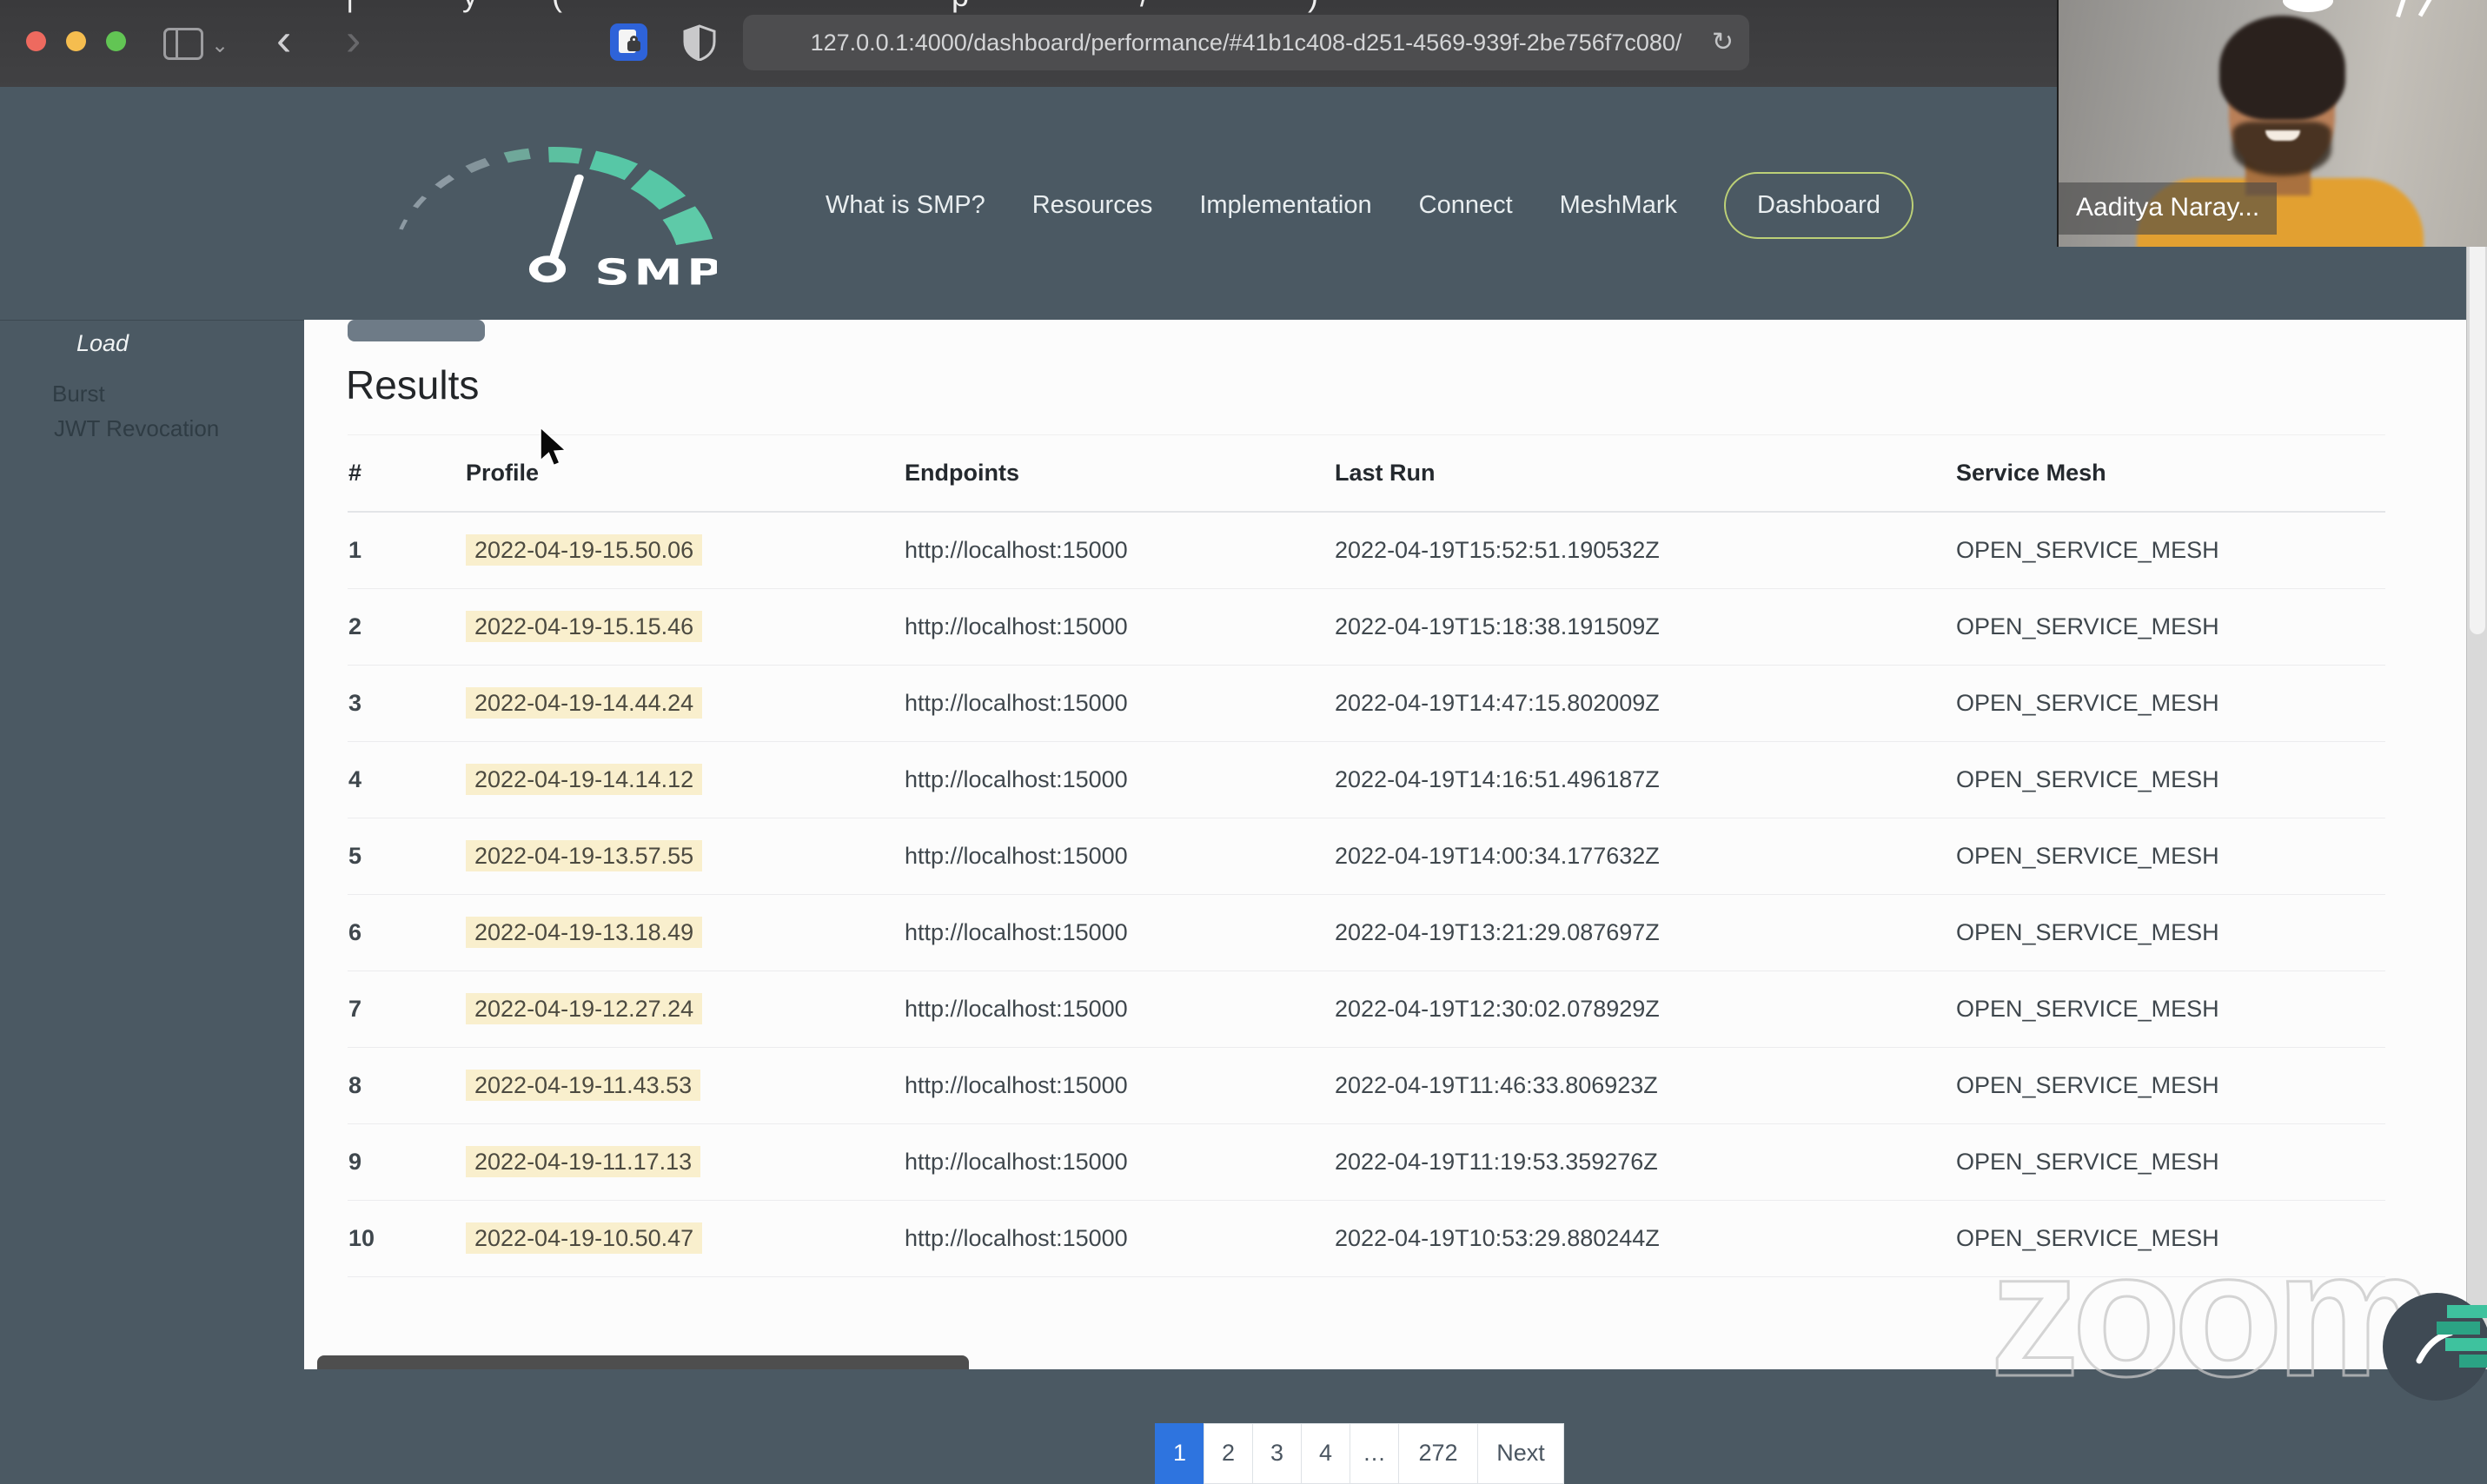 This screenshot has width=2487, height=1484. I want to click on pagination: 1 2 3 4 … 272 Next, so click(1359, 1453).